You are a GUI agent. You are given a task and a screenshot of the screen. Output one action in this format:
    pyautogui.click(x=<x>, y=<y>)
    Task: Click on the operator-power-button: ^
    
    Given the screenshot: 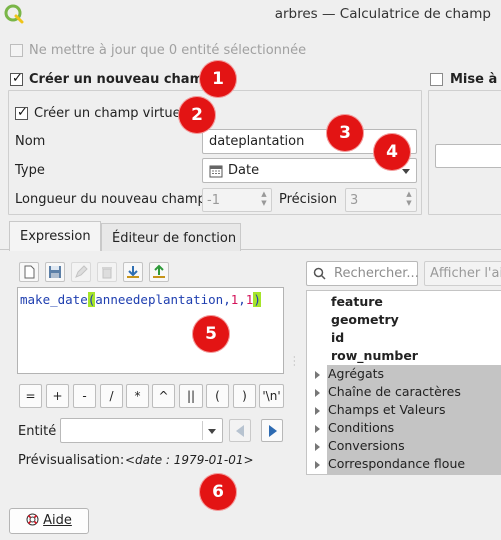 What is the action you would take?
    pyautogui.click(x=163, y=396)
    